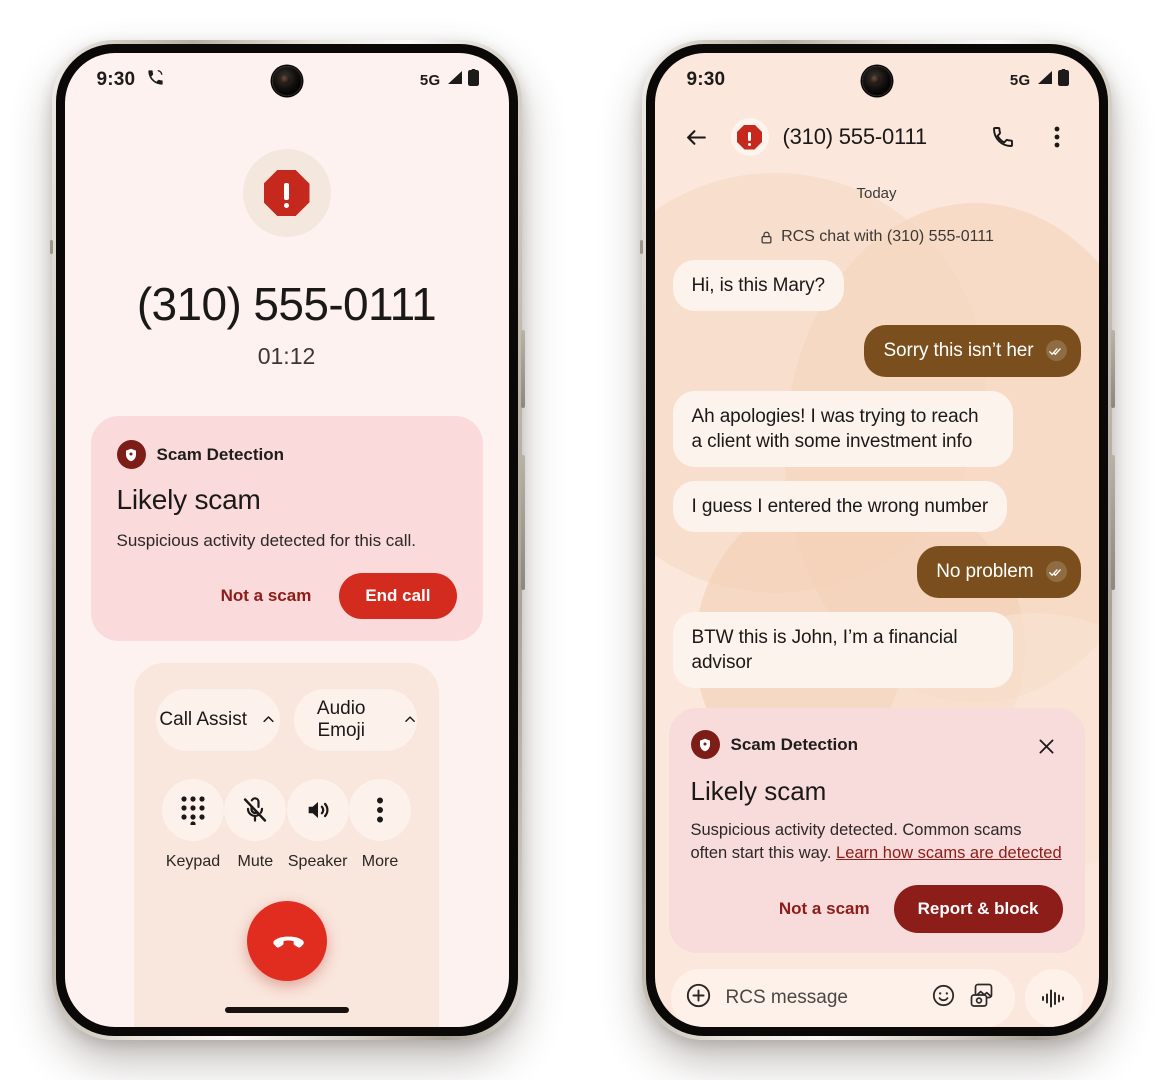 The width and height of the screenshot is (1163, 1080). Describe the element at coordinates (840, 507) in the screenshot. I see `message-bubble-incoming: I guess I entered the wrong number` at that location.